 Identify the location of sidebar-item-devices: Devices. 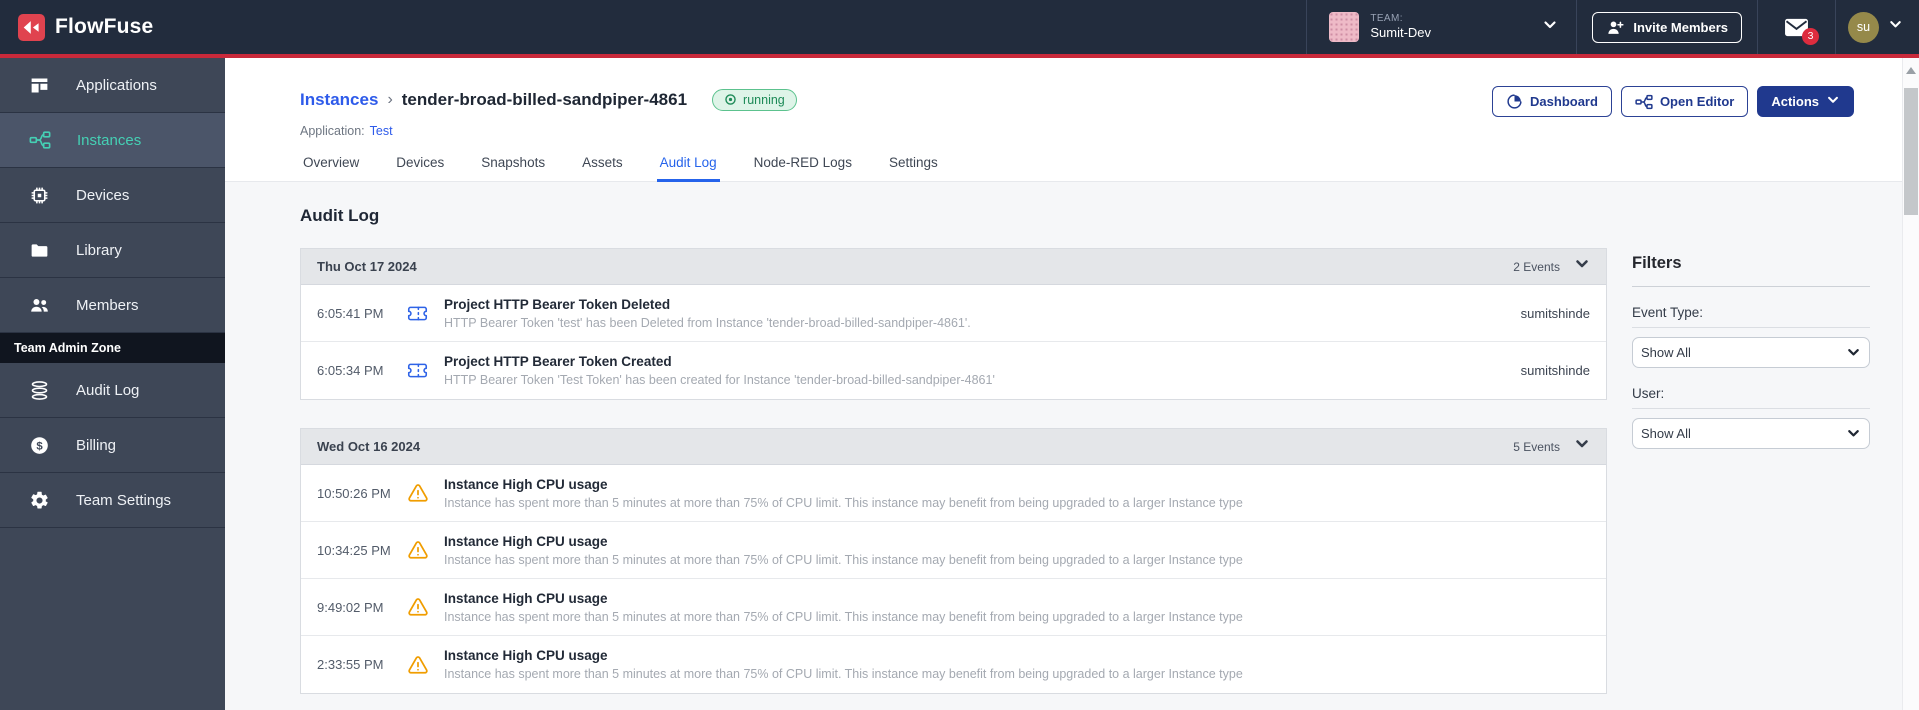
(112, 195).